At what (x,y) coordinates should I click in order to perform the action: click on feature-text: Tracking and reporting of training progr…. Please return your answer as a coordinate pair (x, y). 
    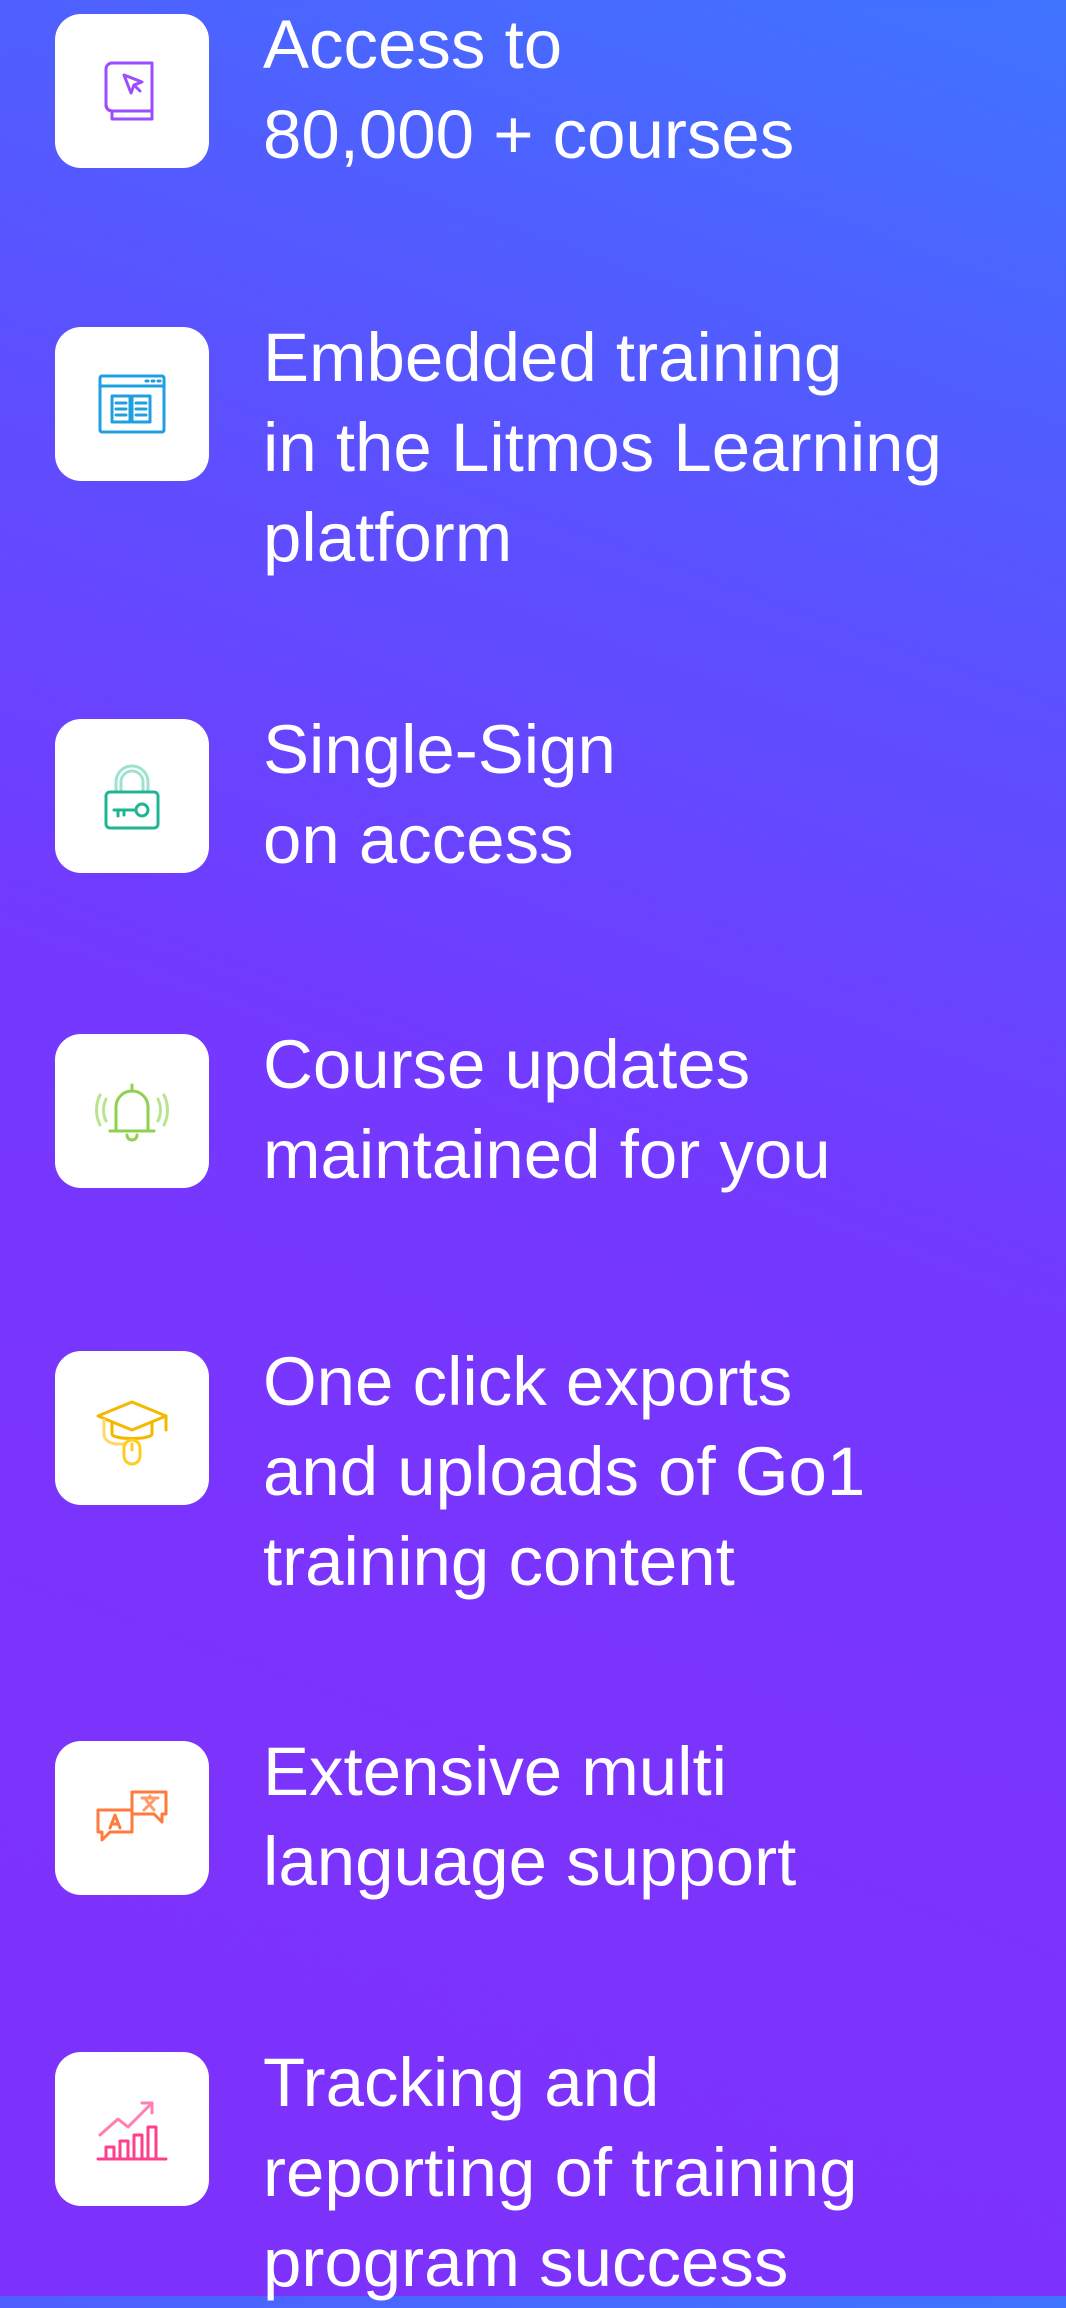
    Looking at the image, I should click on (658, 2173).